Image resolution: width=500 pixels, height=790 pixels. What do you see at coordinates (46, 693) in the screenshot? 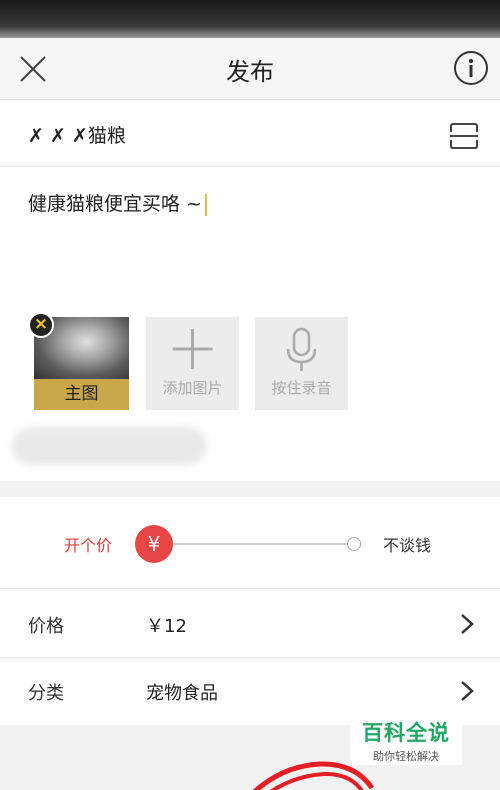
I see `category-label: 分类` at bounding box center [46, 693].